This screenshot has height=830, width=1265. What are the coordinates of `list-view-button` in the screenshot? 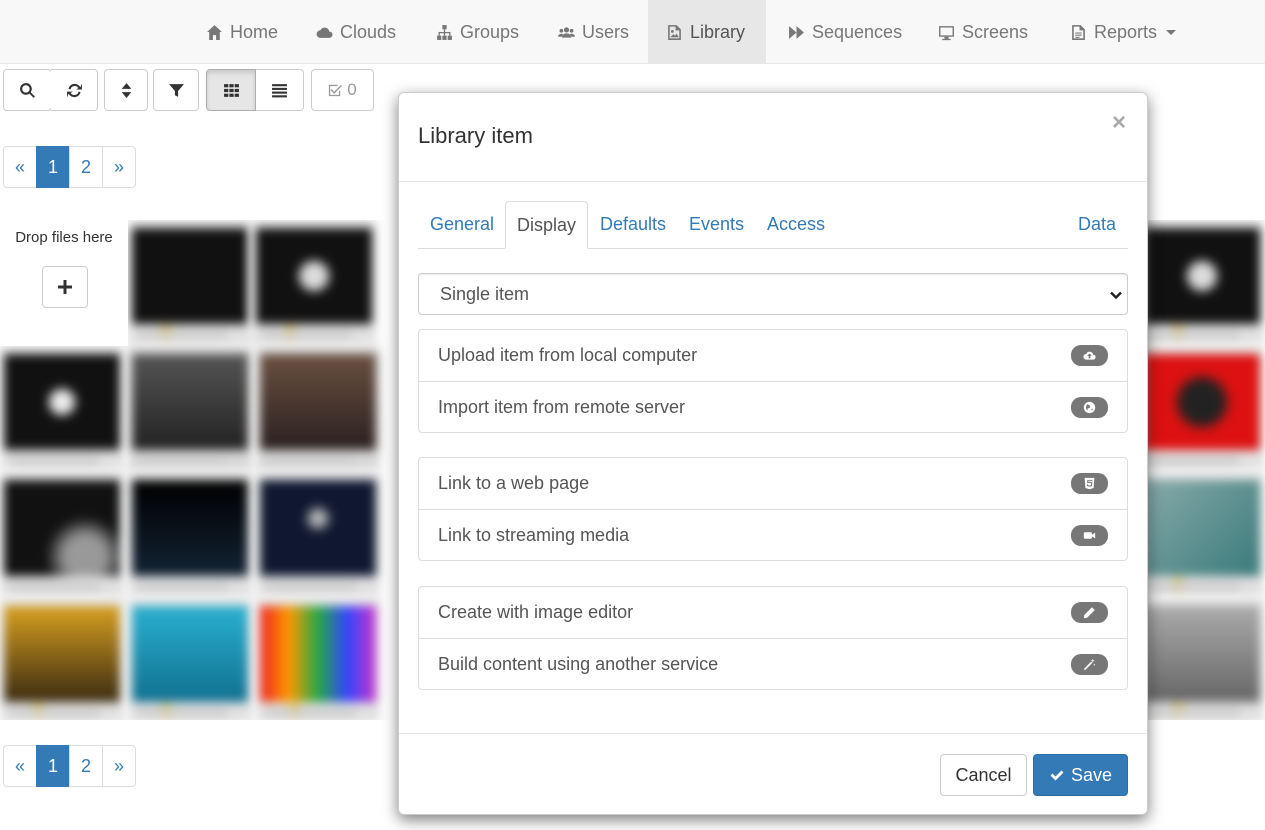 It's located at (280, 90).